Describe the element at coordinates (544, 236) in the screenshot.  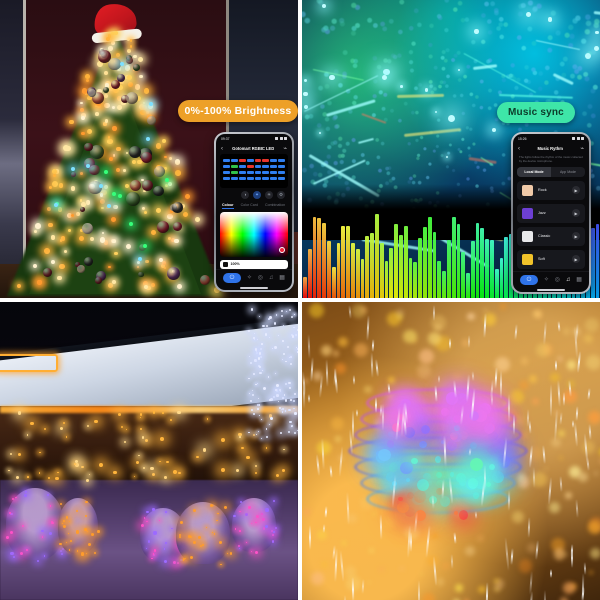
I see `mode-name: Classic` at that location.